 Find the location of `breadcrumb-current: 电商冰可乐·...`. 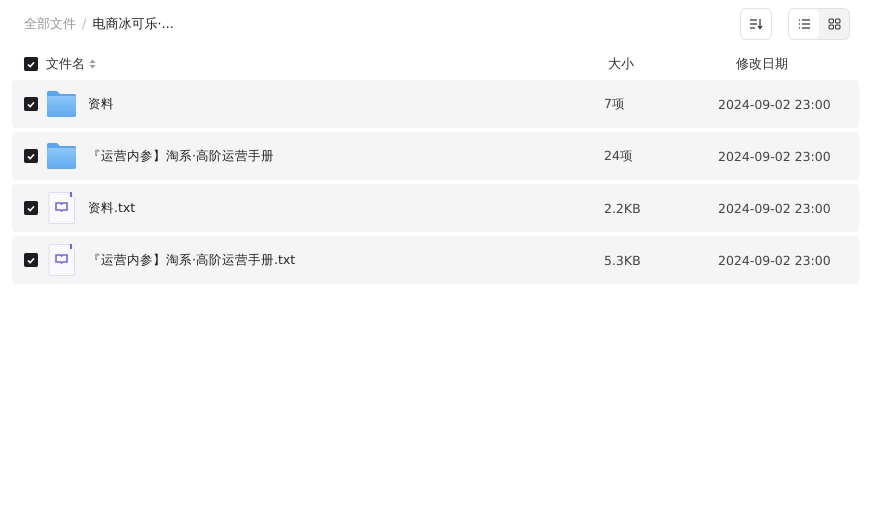

breadcrumb-current: 电商冰可乐·... is located at coordinates (133, 24).